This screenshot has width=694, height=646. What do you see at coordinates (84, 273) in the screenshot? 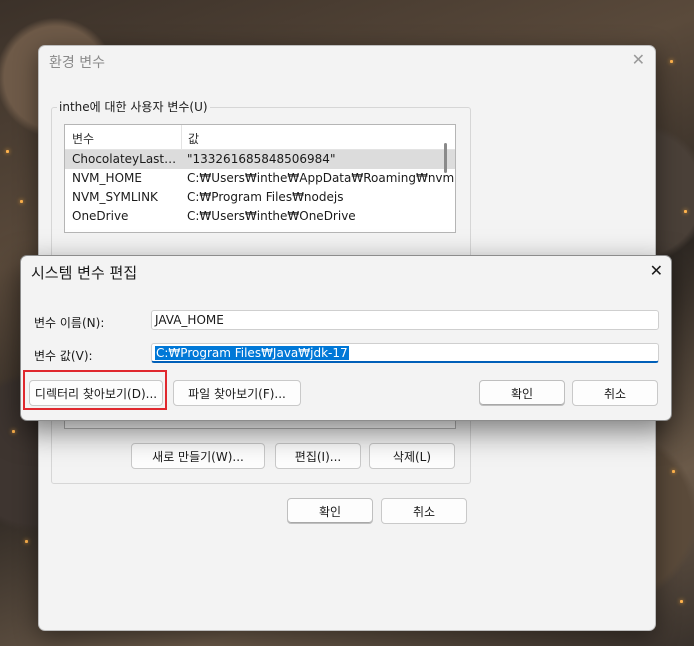
I see `dialog-title: 시스템 변수 편집` at bounding box center [84, 273].